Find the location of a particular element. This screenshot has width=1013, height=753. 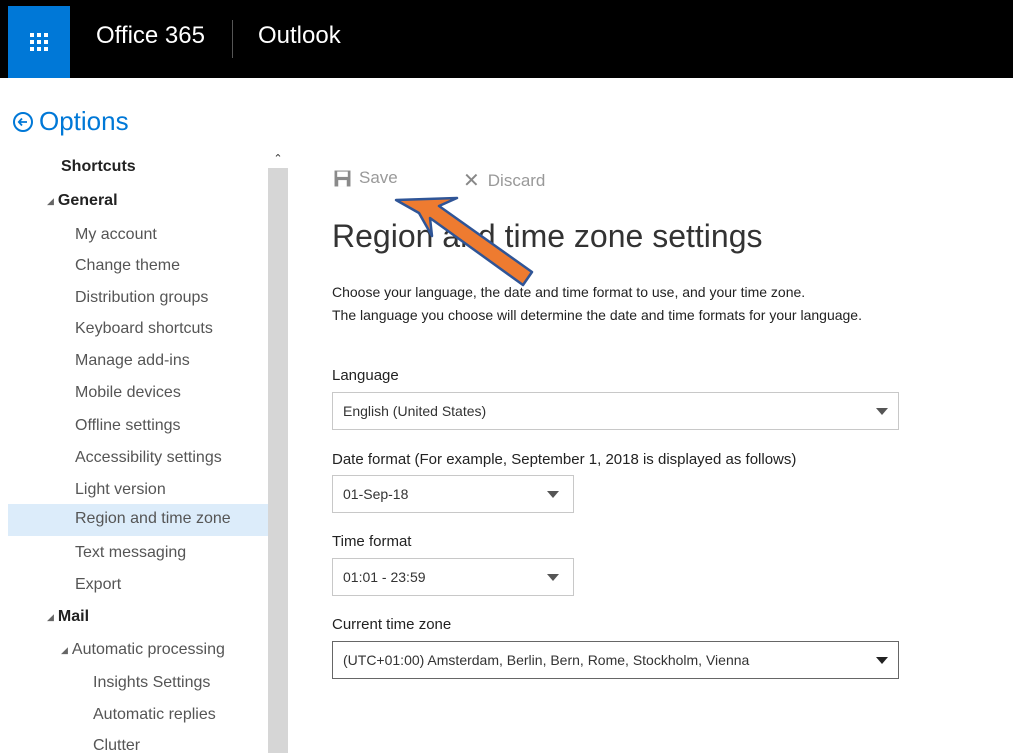

top-bar: Office 365 Outlook is located at coordinates (506, 39).